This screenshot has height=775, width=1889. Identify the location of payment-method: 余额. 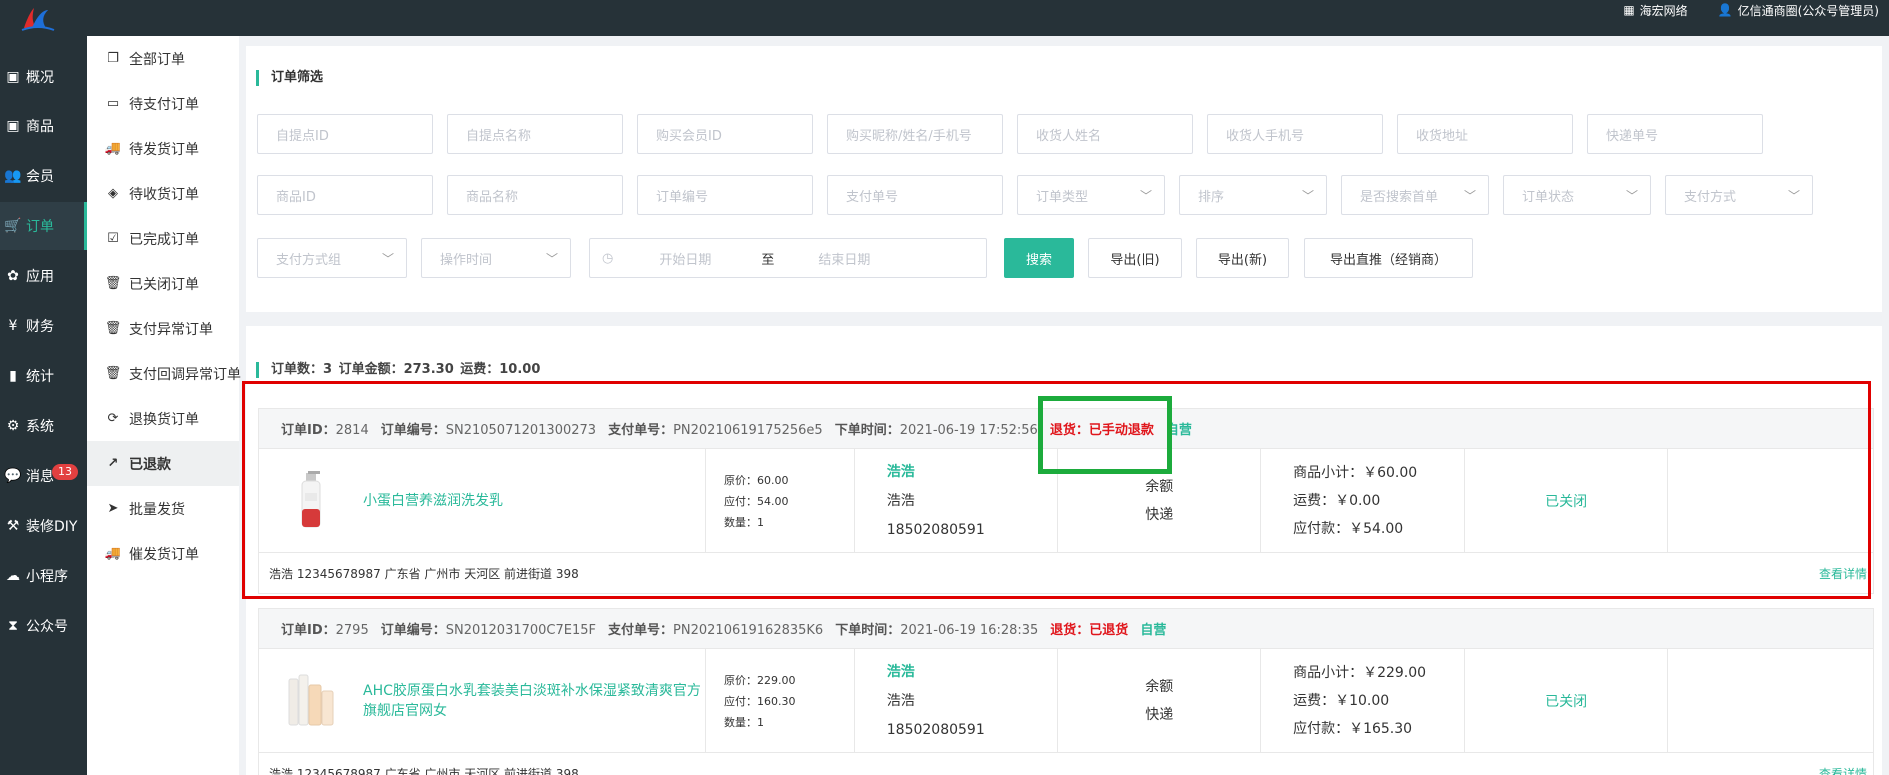
(1159, 687).